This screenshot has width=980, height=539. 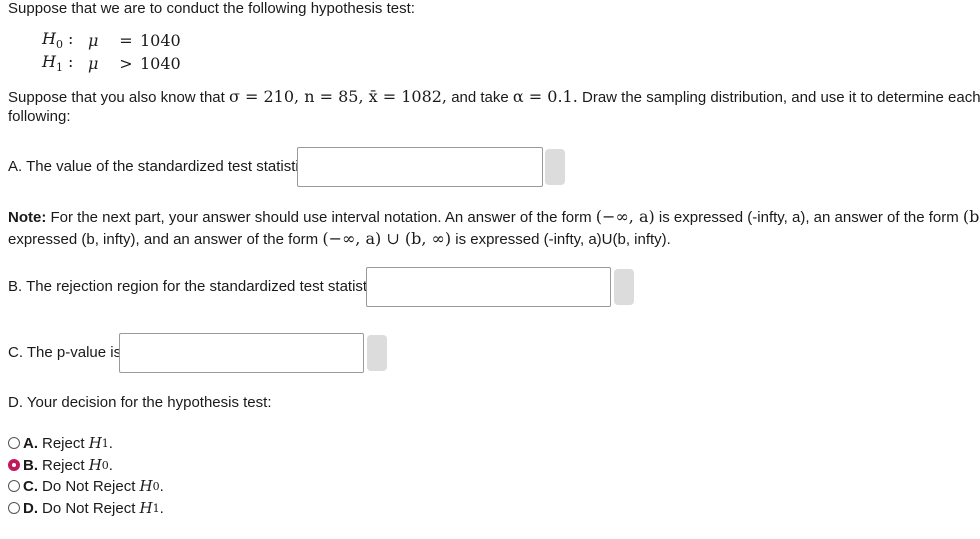 I want to click on decision-option-d: D. Do Not Reject H1., so click(x=86, y=508).